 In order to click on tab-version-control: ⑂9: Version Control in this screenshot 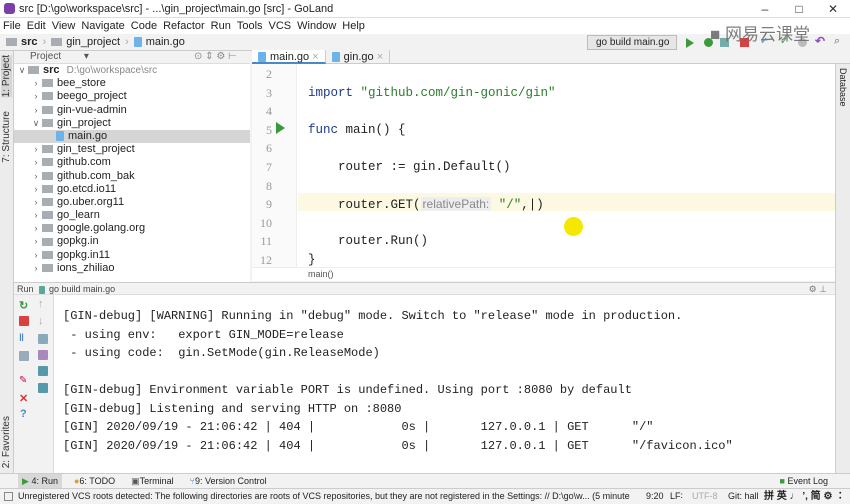, I will do `click(228, 481)`.